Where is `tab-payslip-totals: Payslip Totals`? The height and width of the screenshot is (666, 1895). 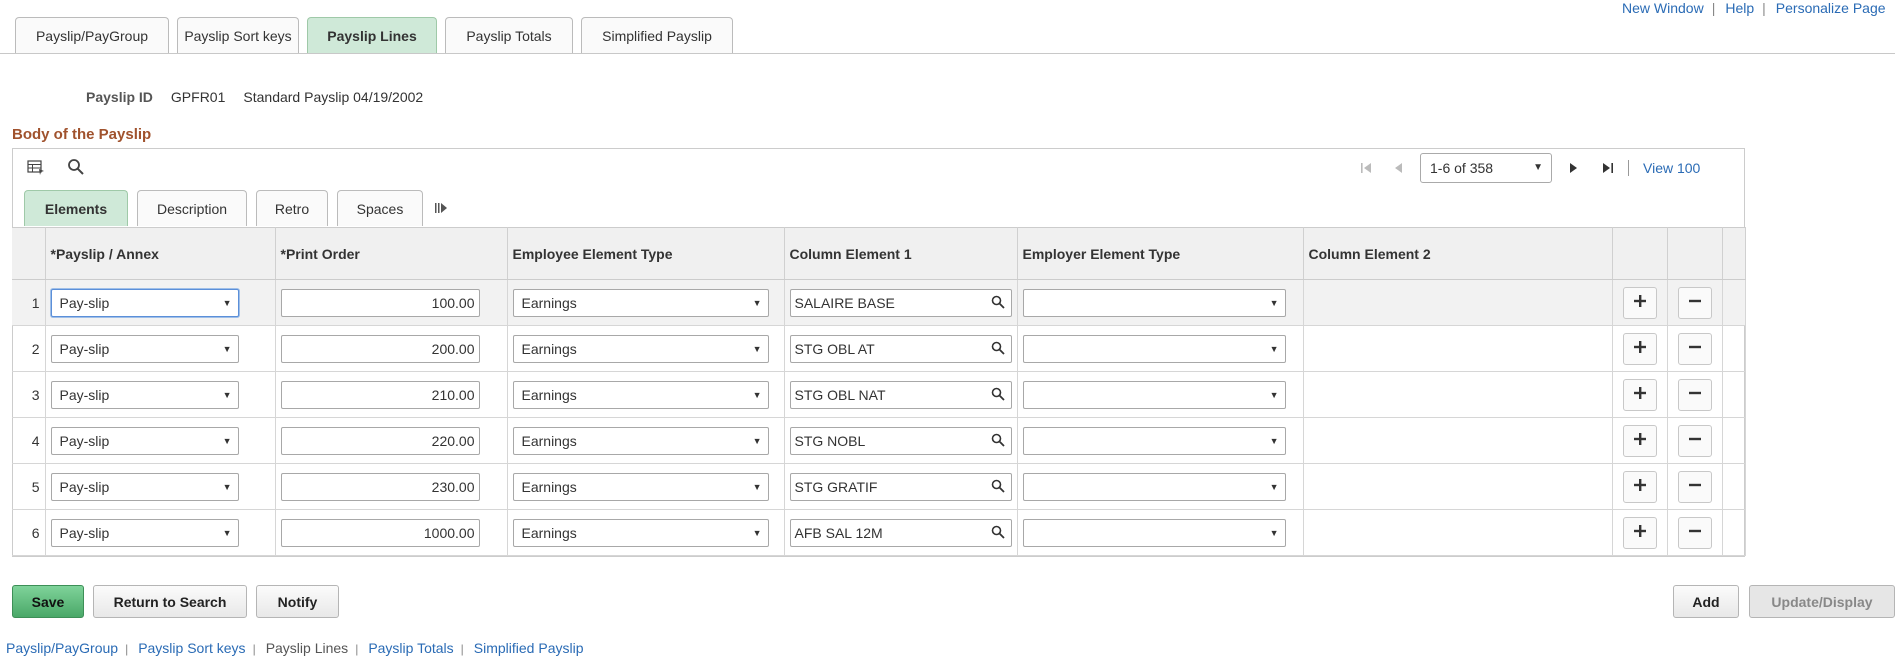
tab-payslip-totals: Payslip Totals is located at coordinates (509, 35).